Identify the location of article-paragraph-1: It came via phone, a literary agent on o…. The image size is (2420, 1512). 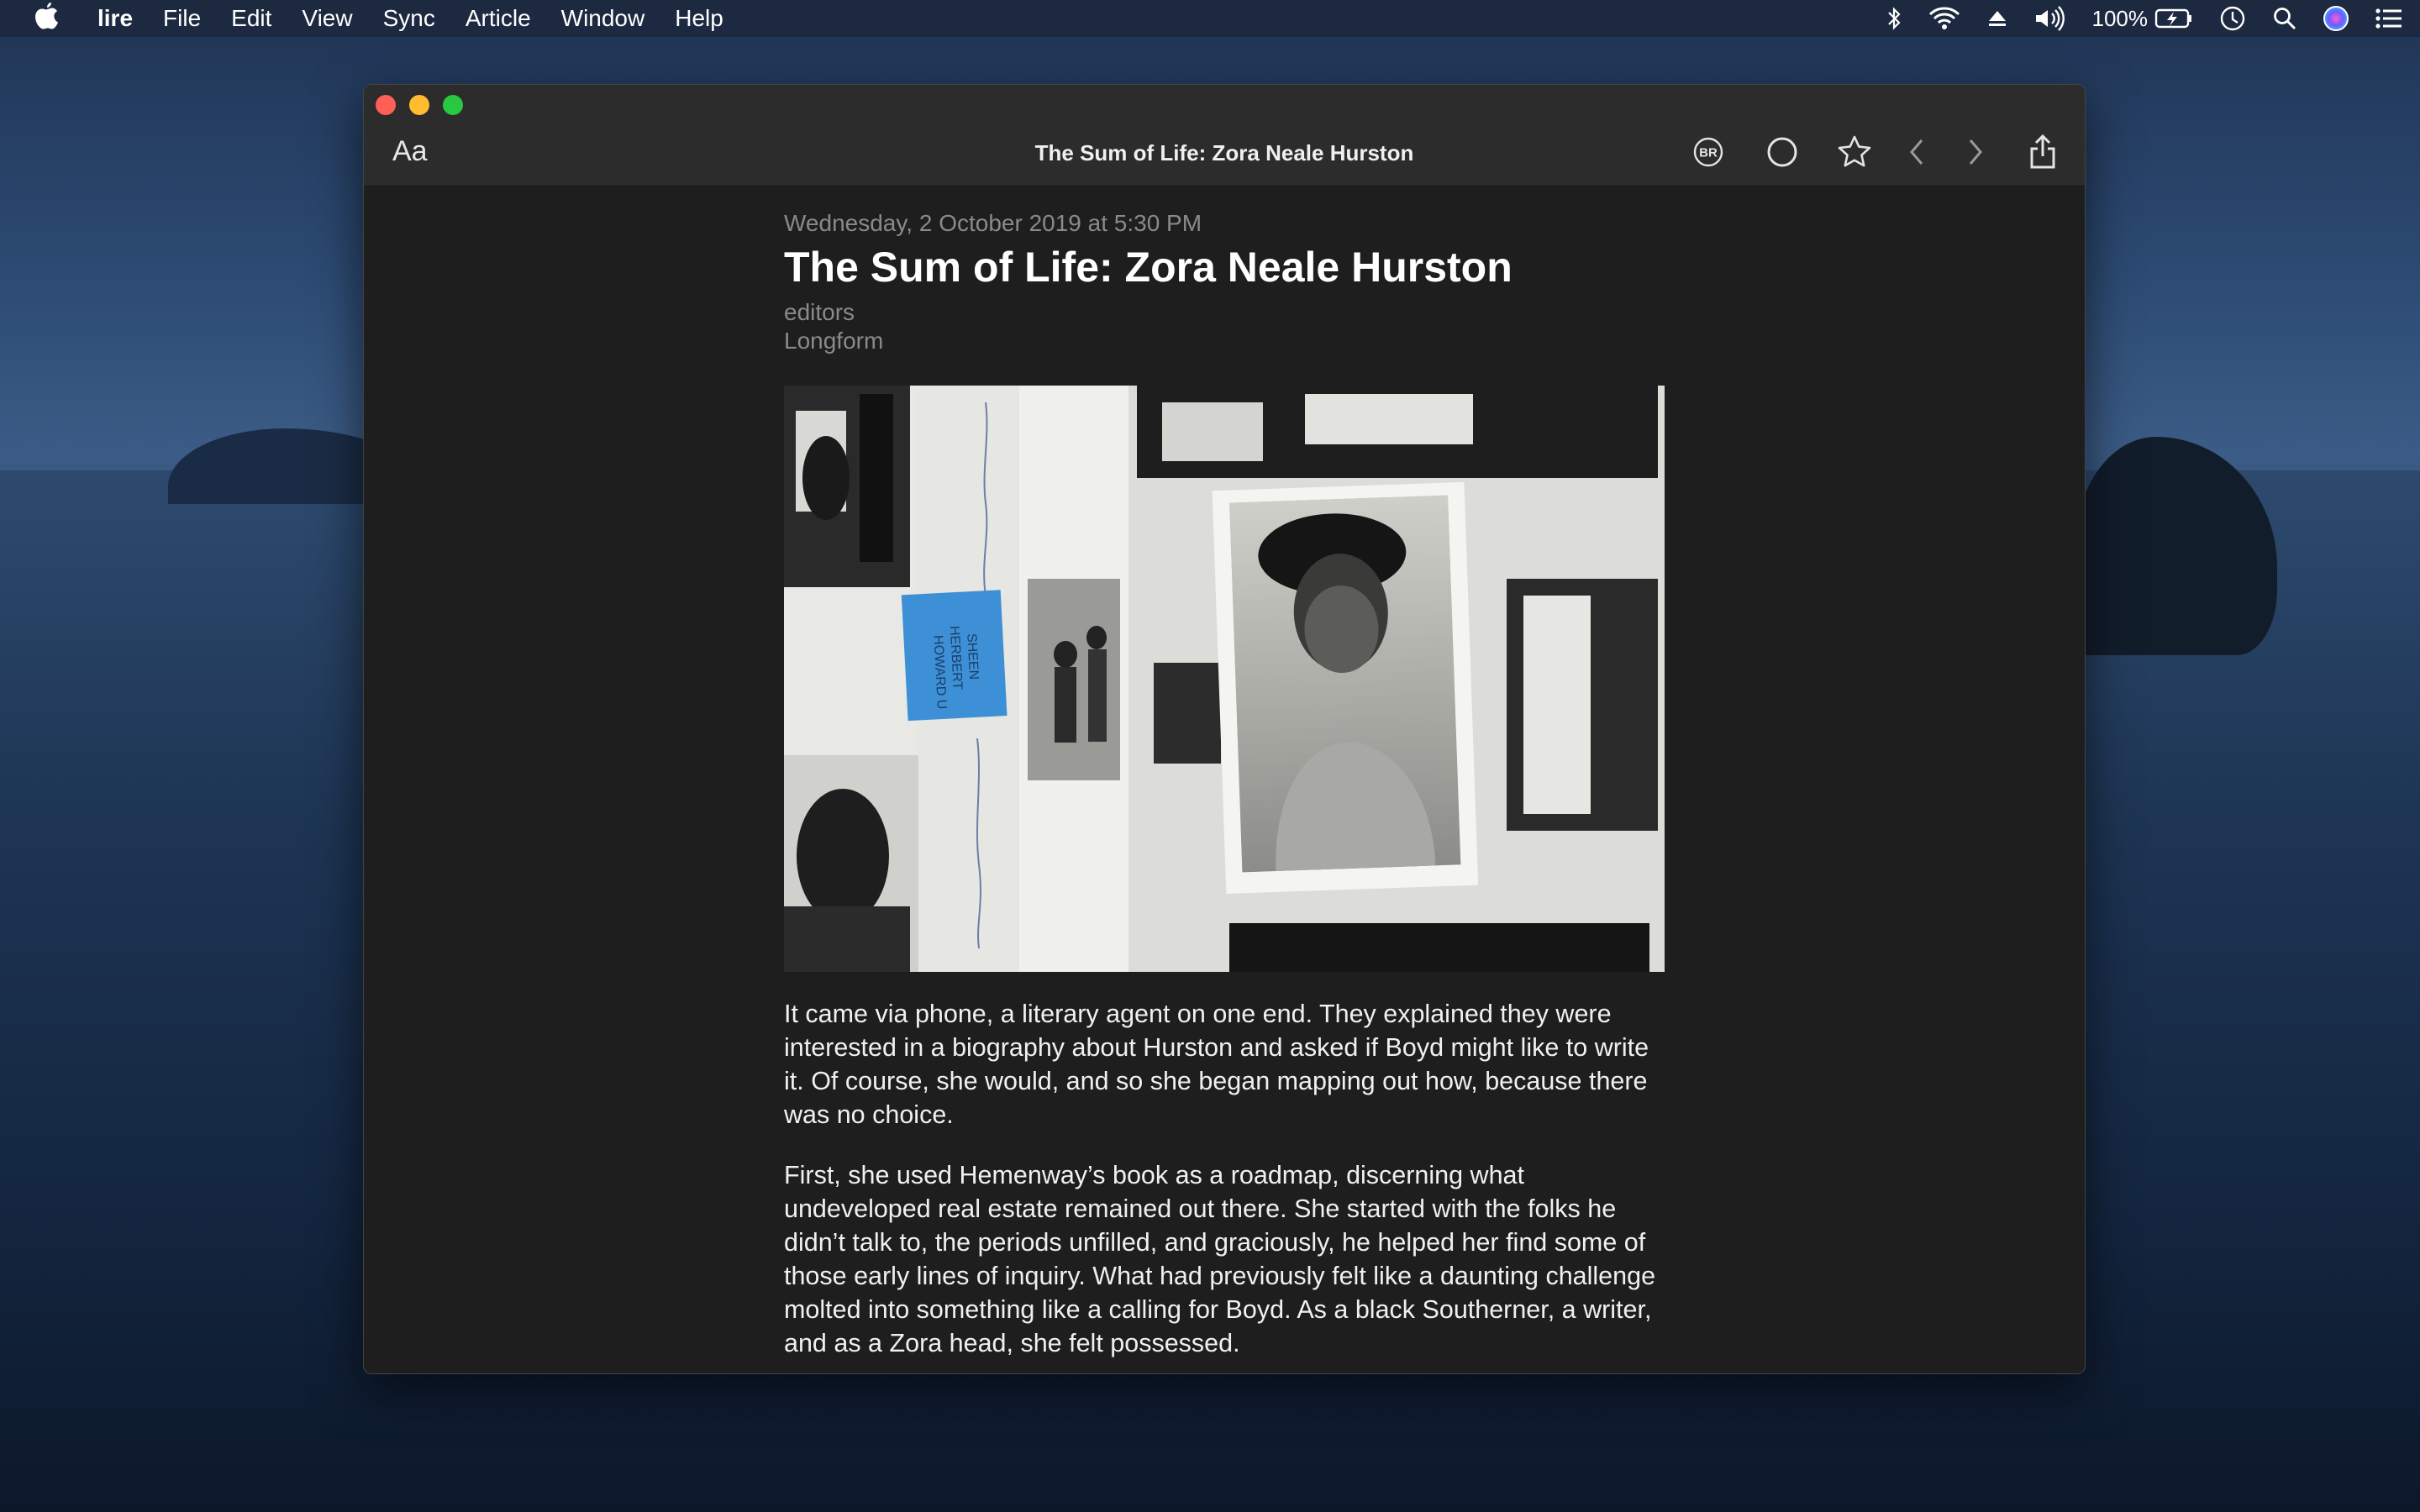
(1216, 1064).